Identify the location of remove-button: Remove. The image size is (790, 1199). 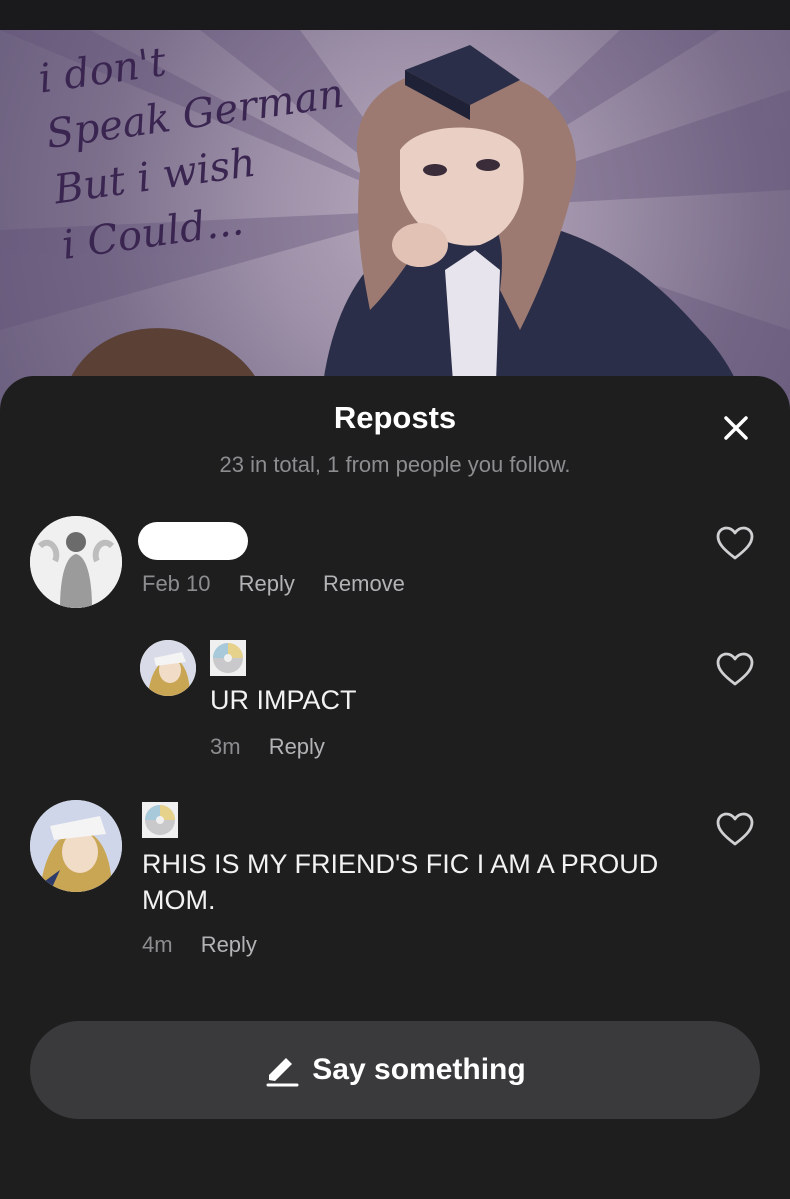
(364, 583).